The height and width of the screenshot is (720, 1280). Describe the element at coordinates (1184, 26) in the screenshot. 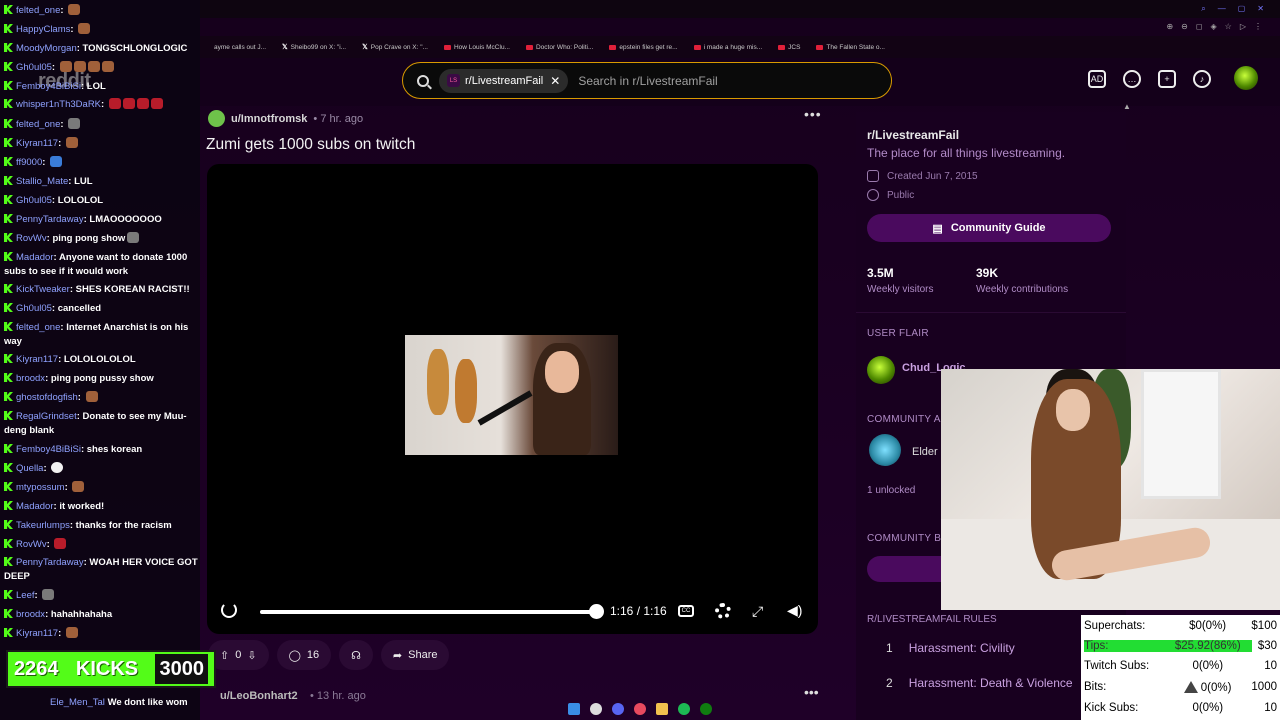

I see `zoom-out-icon: ⊖` at that location.